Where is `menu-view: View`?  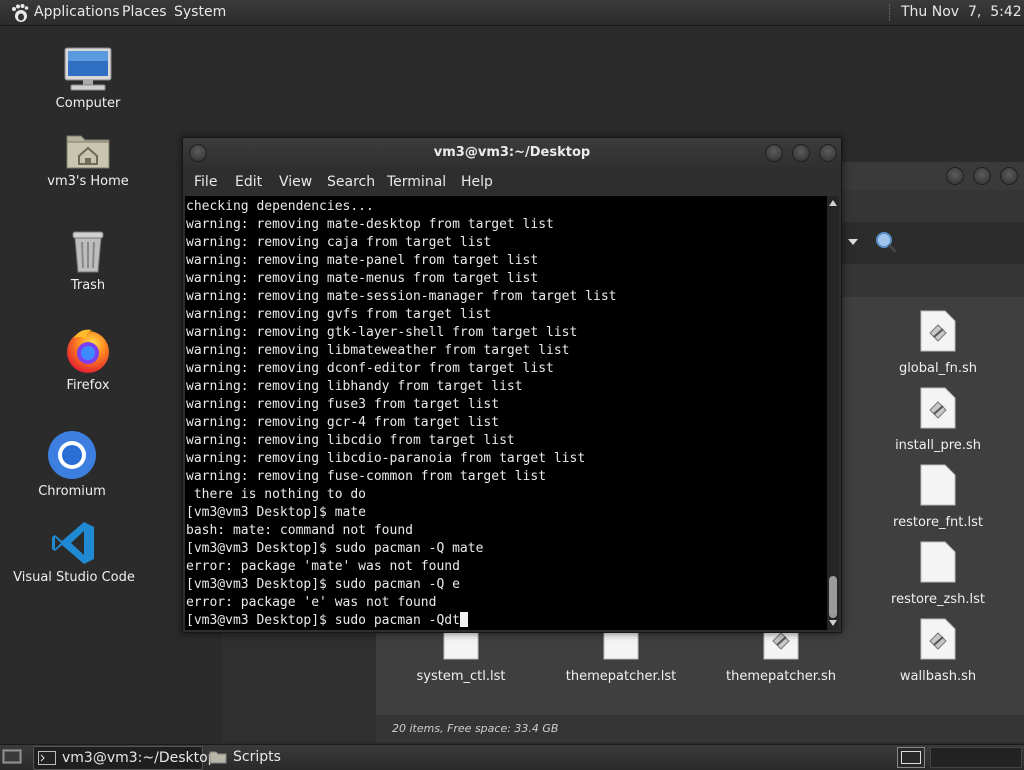 menu-view: View is located at coordinates (295, 182).